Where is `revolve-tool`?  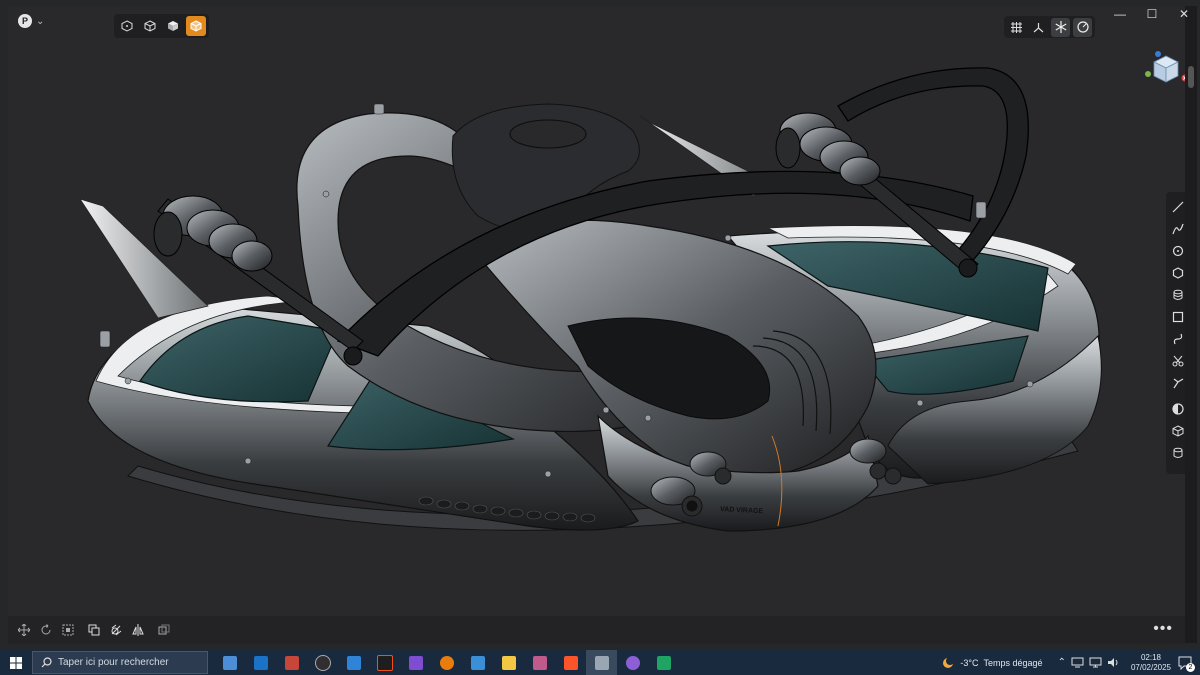 revolve-tool is located at coordinates (1176, 409).